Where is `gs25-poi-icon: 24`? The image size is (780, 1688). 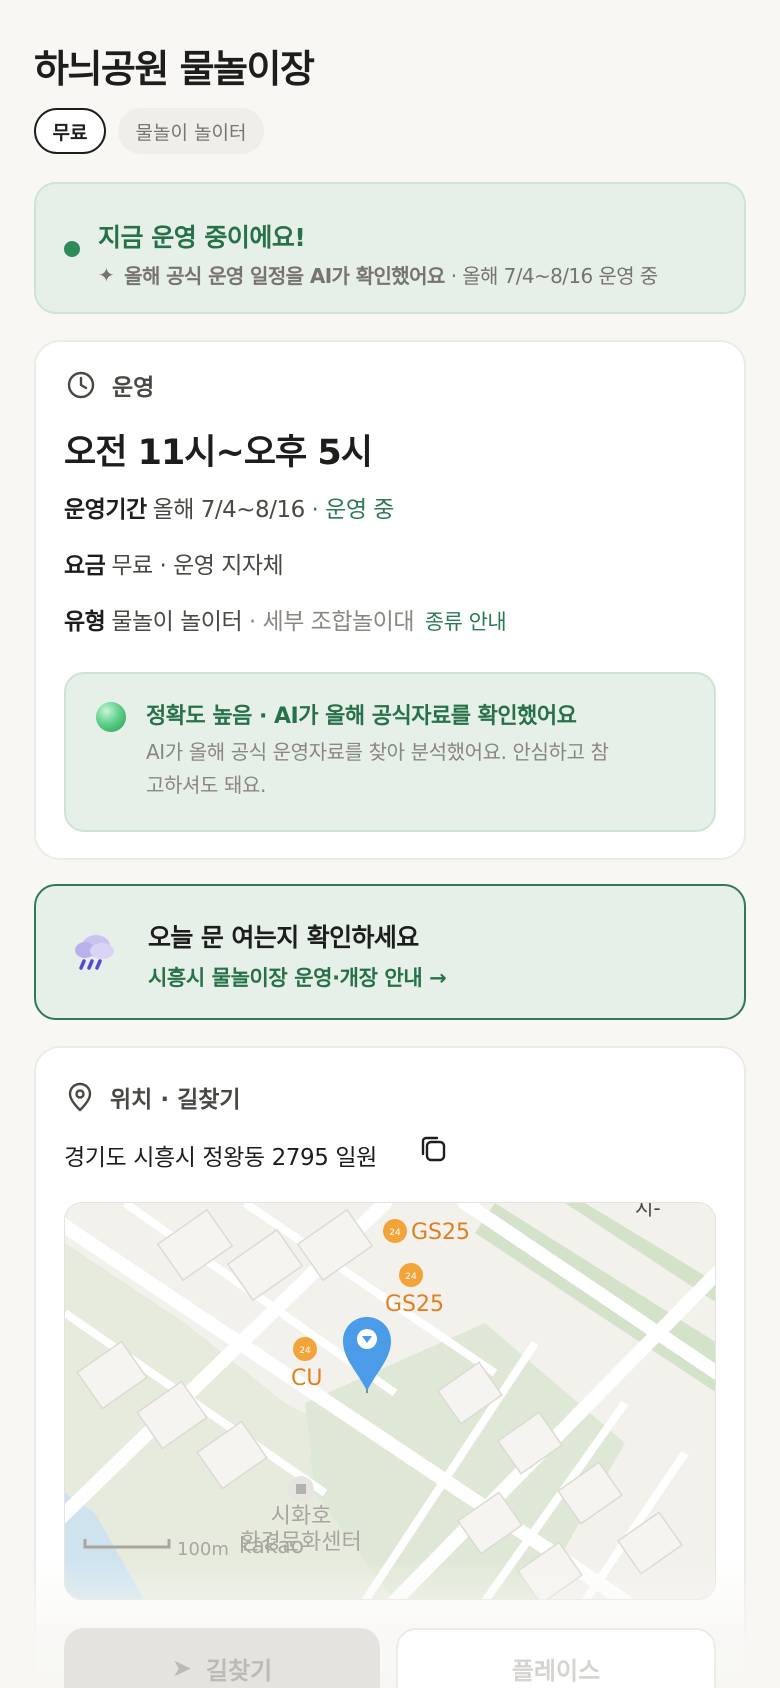
gs25-poi-icon: 24 is located at coordinates (395, 1231).